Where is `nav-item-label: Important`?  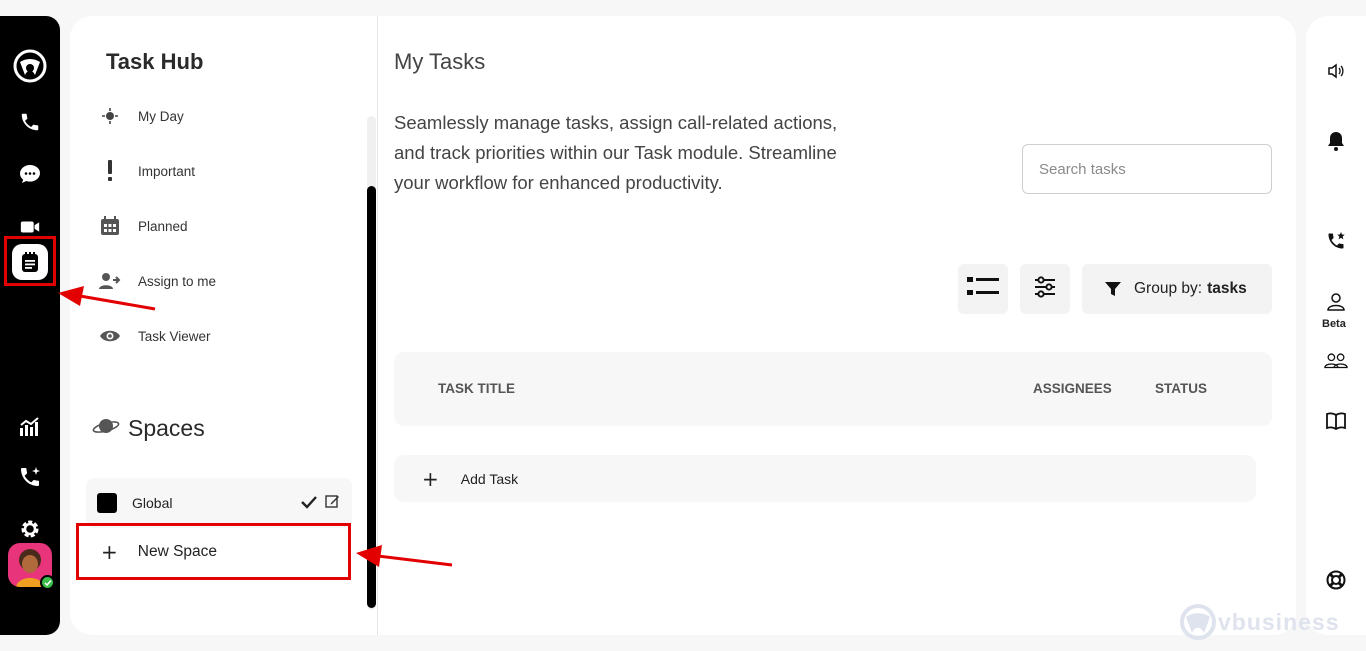
nav-item-label: Important is located at coordinates (167, 171).